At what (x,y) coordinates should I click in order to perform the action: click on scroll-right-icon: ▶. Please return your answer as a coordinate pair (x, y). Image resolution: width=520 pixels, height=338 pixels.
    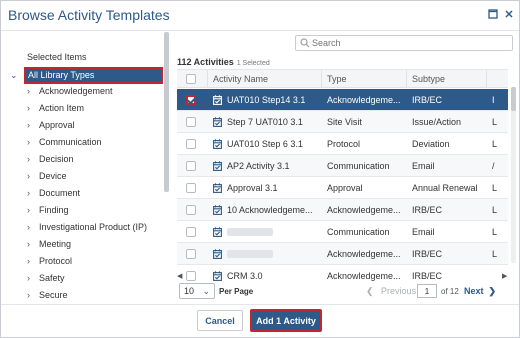
    Looking at the image, I should click on (506, 276).